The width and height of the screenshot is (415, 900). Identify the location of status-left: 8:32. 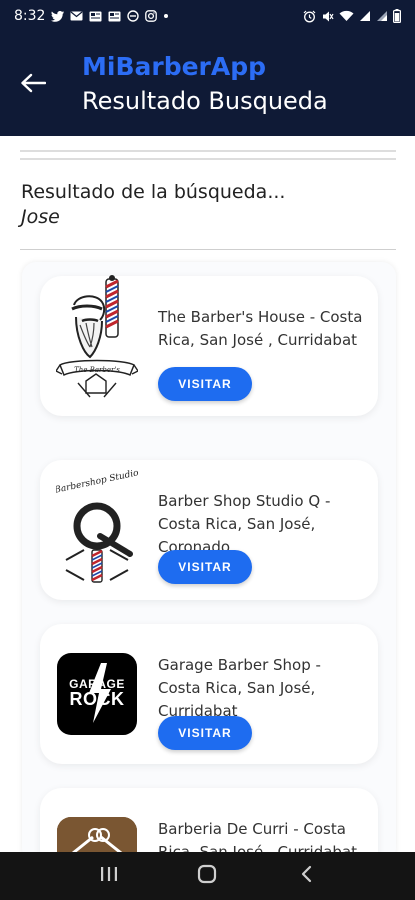
(91, 16).